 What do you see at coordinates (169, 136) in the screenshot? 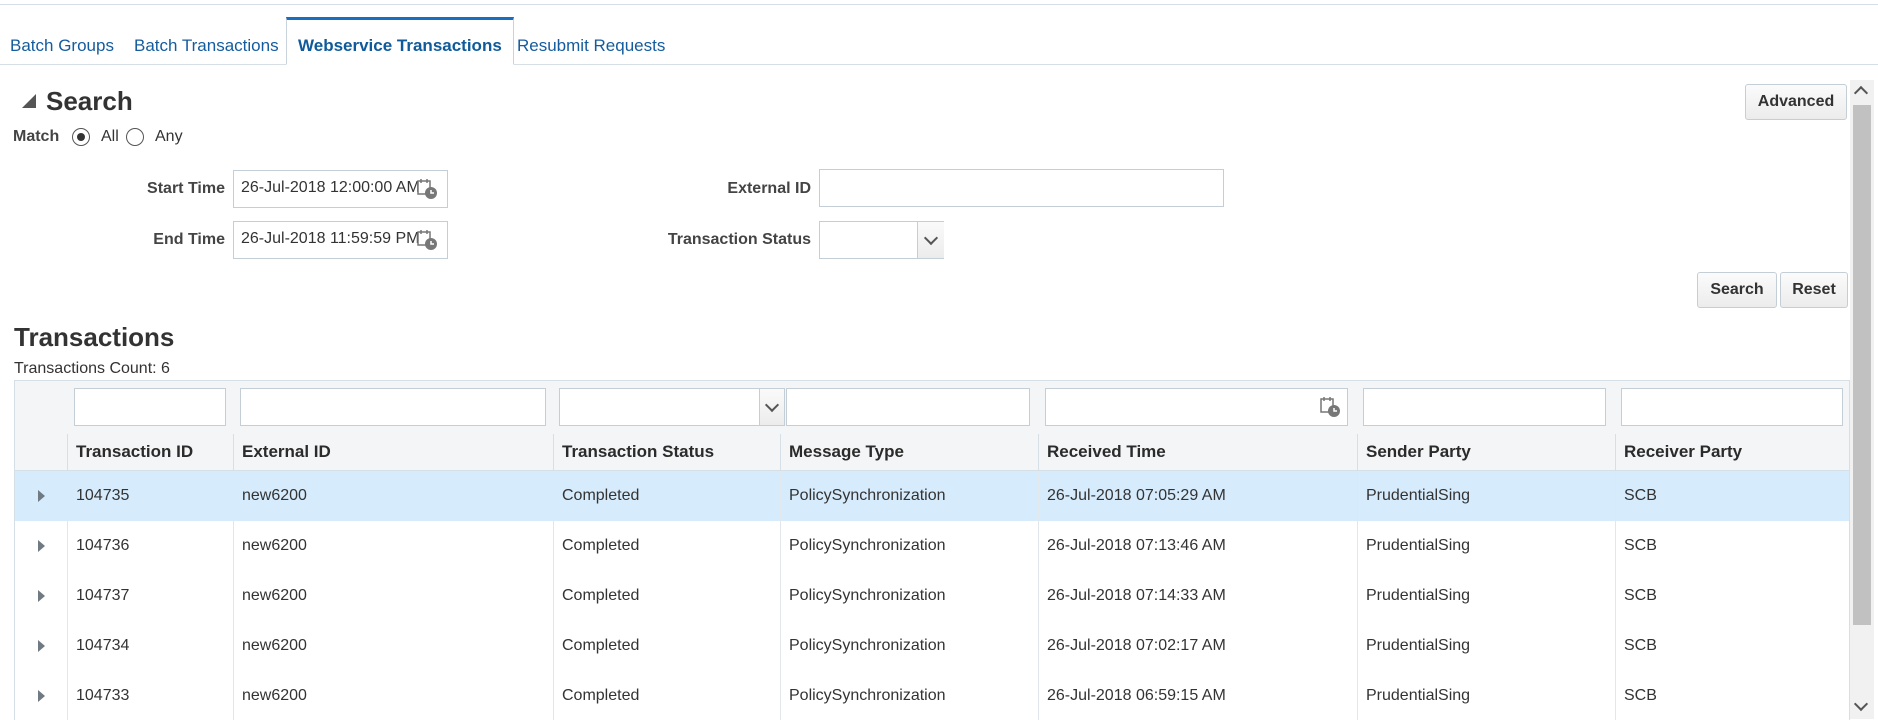
I see `match-any-label: Any` at bounding box center [169, 136].